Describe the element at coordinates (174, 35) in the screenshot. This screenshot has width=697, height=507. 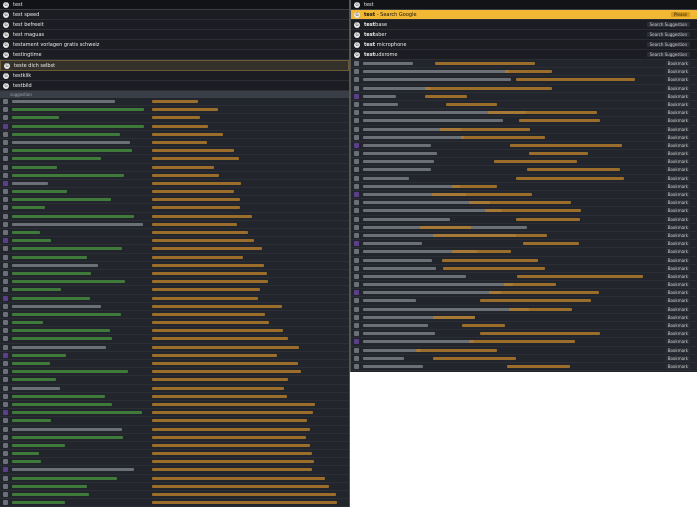
I see `suggestion-item: Gtest maguas` at that location.